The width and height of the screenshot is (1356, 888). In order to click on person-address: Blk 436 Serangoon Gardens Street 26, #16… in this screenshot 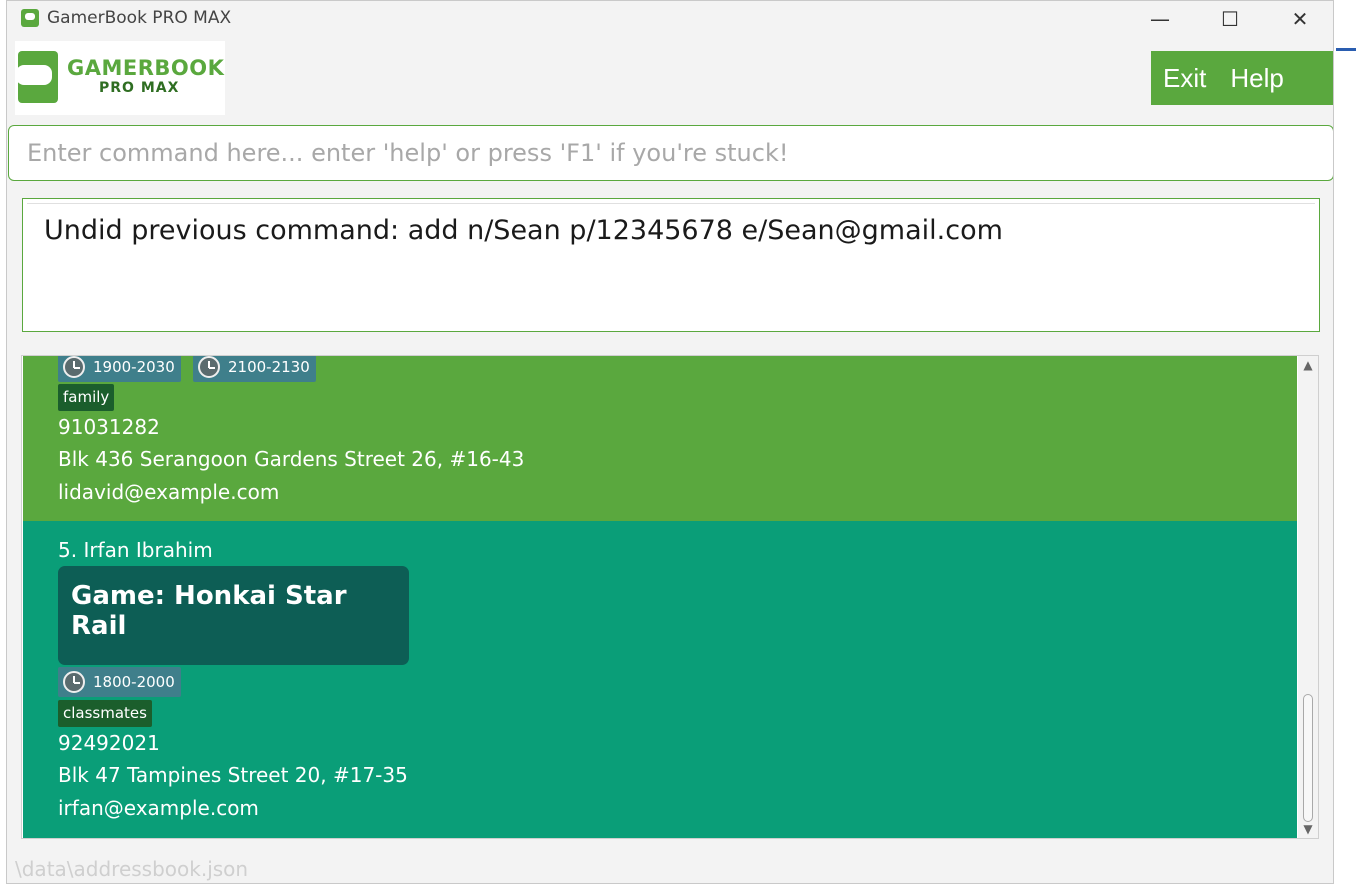, I will do `click(291, 459)`.